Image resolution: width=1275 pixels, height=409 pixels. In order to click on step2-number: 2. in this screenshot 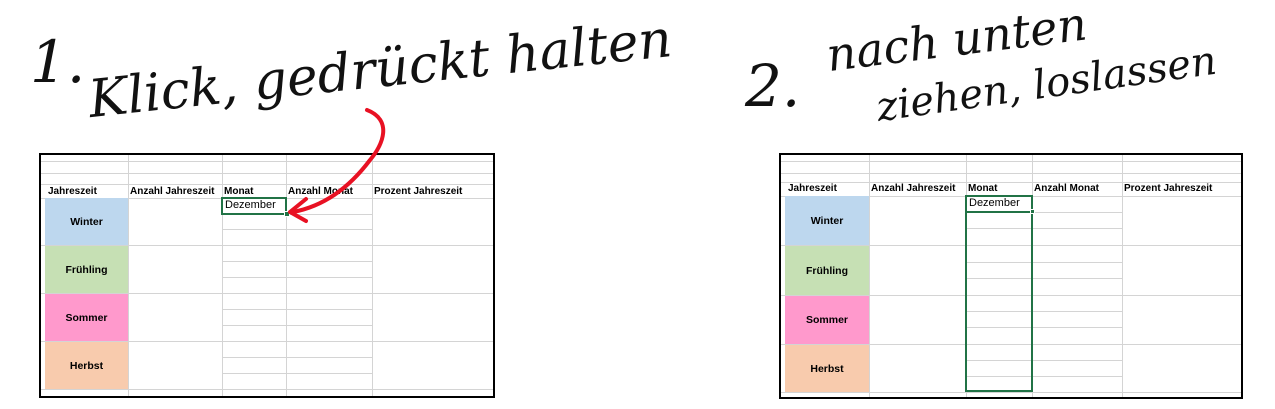, I will do `click(773, 86)`.